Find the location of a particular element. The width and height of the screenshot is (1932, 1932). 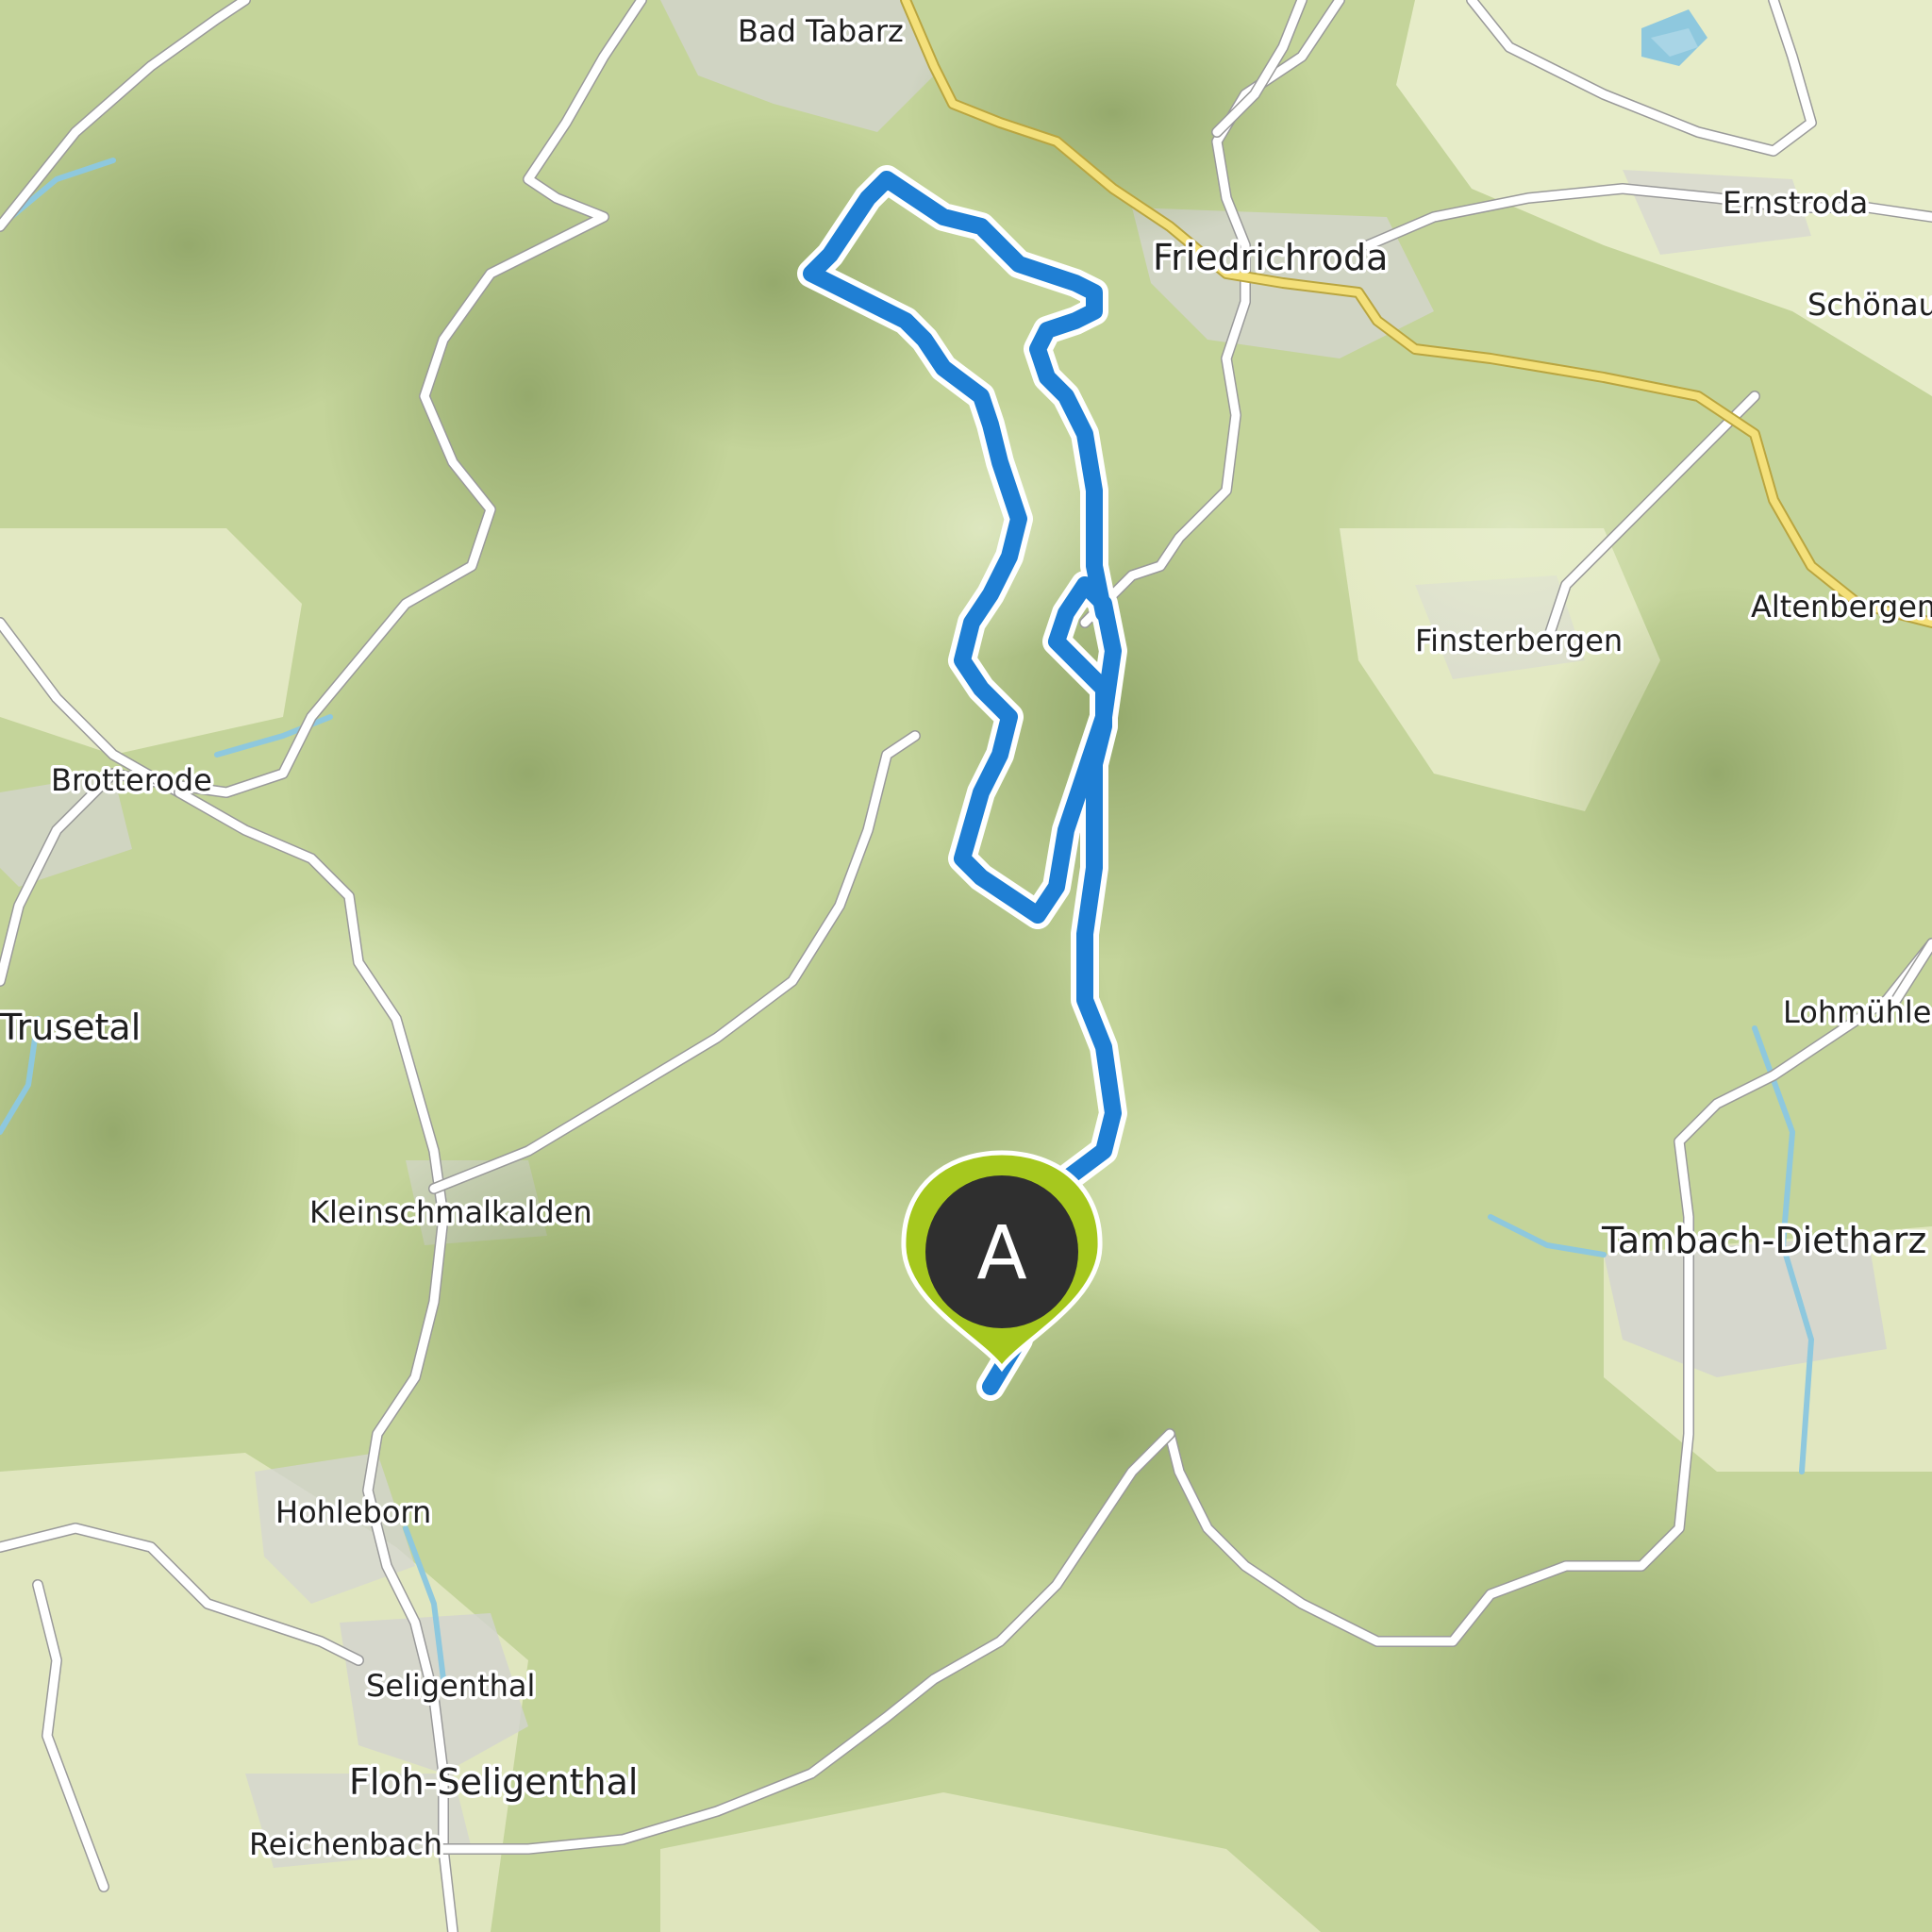

place-label-hohleborn: Hohleborn is located at coordinates (353, 1512).